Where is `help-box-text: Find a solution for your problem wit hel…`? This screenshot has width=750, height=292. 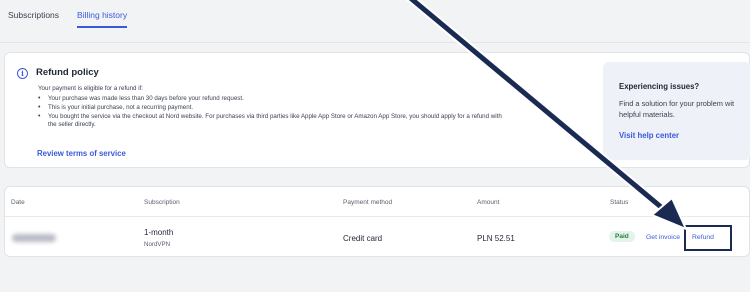
help-box-text: Find a solution for your problem wit hel… is located at coordinates (684, 109).